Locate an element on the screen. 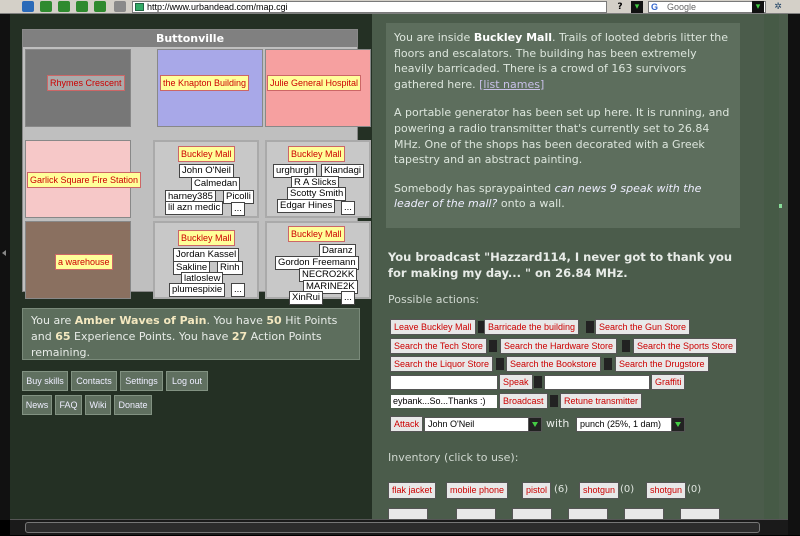 Image resolution: width=800 pixels, height=536 pixels. search-placeholder: Google is located at coordinates (682, 7).